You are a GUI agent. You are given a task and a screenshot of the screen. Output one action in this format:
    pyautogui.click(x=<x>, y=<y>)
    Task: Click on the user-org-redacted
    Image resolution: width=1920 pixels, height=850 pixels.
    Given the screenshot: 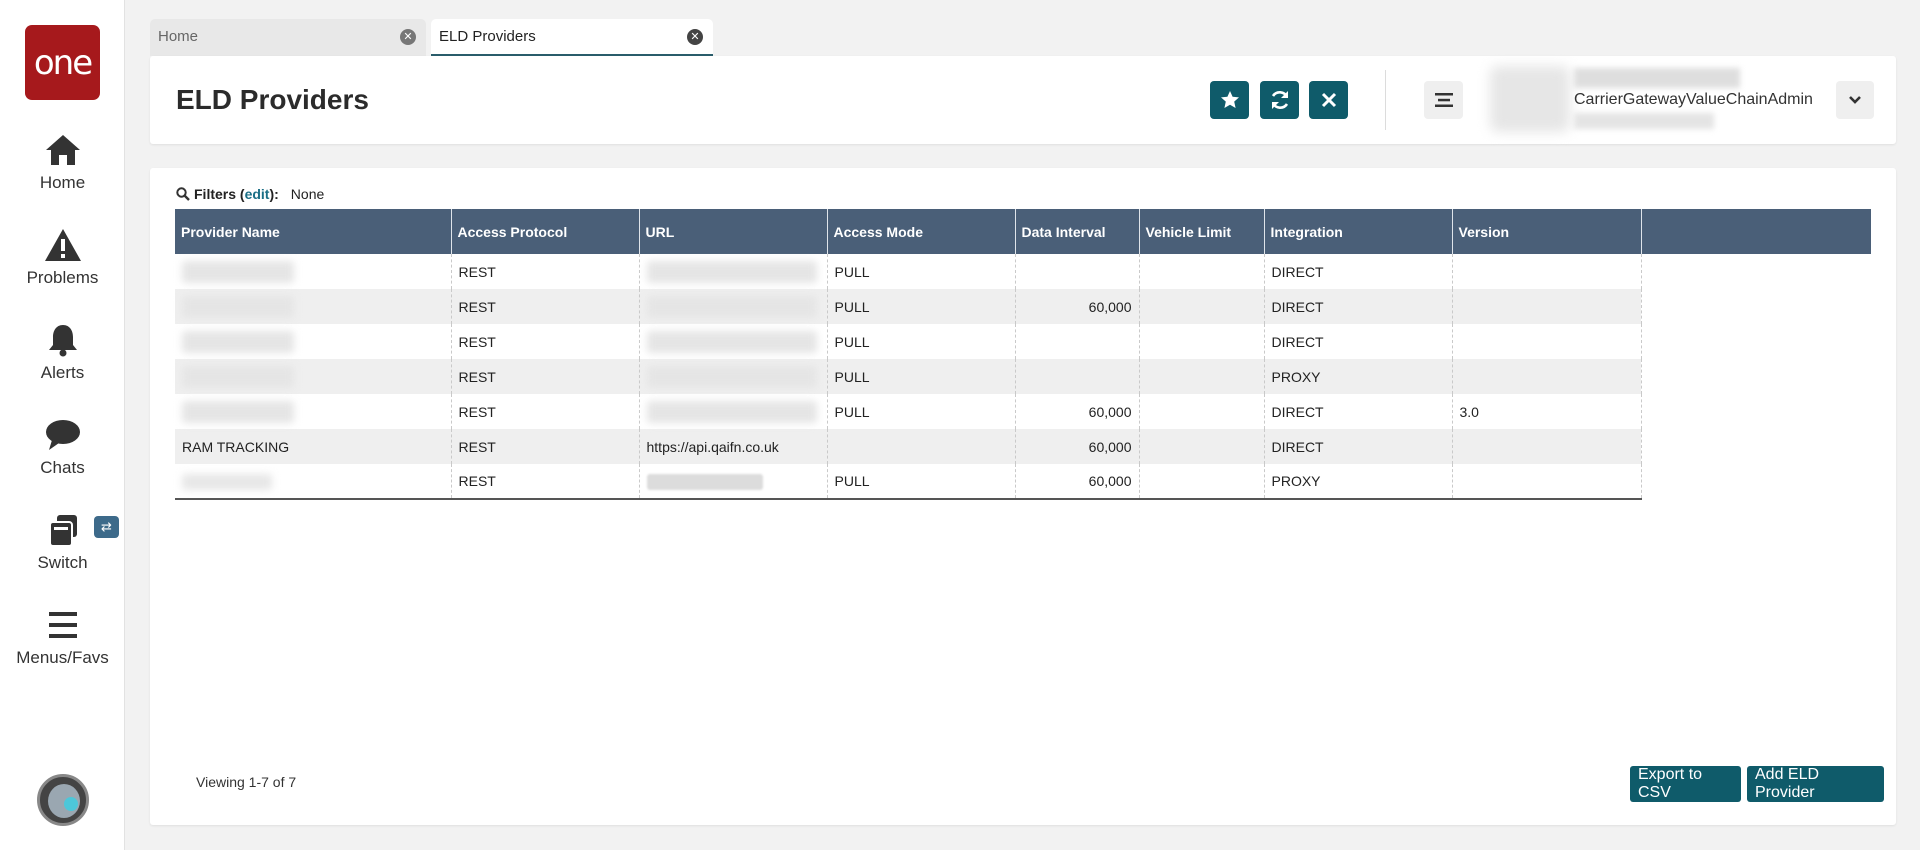 What is the action you would take?
    pyautogui.click(x=1657, y=78)
    